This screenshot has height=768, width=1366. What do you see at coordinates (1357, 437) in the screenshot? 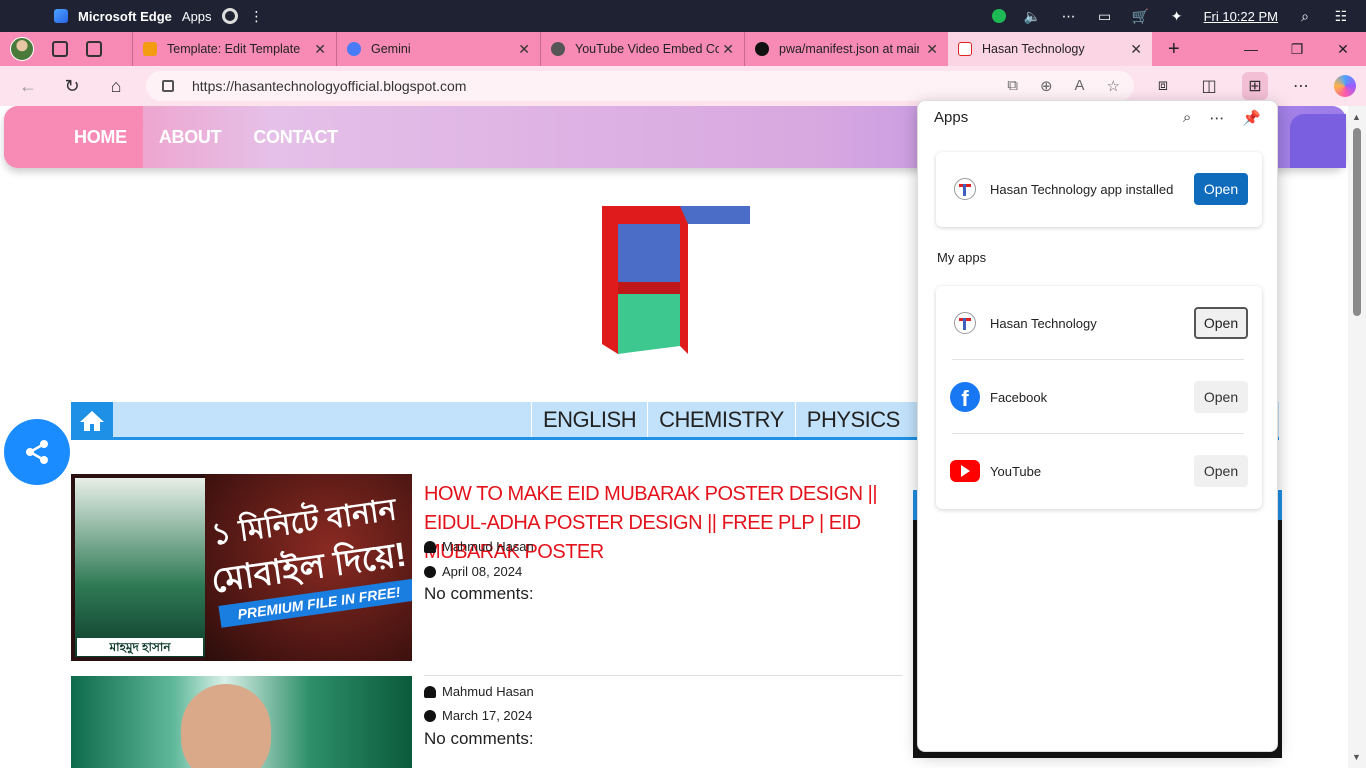
I see `page-scrollbar: ▲ ▼` at bounding box center [1357, 437].